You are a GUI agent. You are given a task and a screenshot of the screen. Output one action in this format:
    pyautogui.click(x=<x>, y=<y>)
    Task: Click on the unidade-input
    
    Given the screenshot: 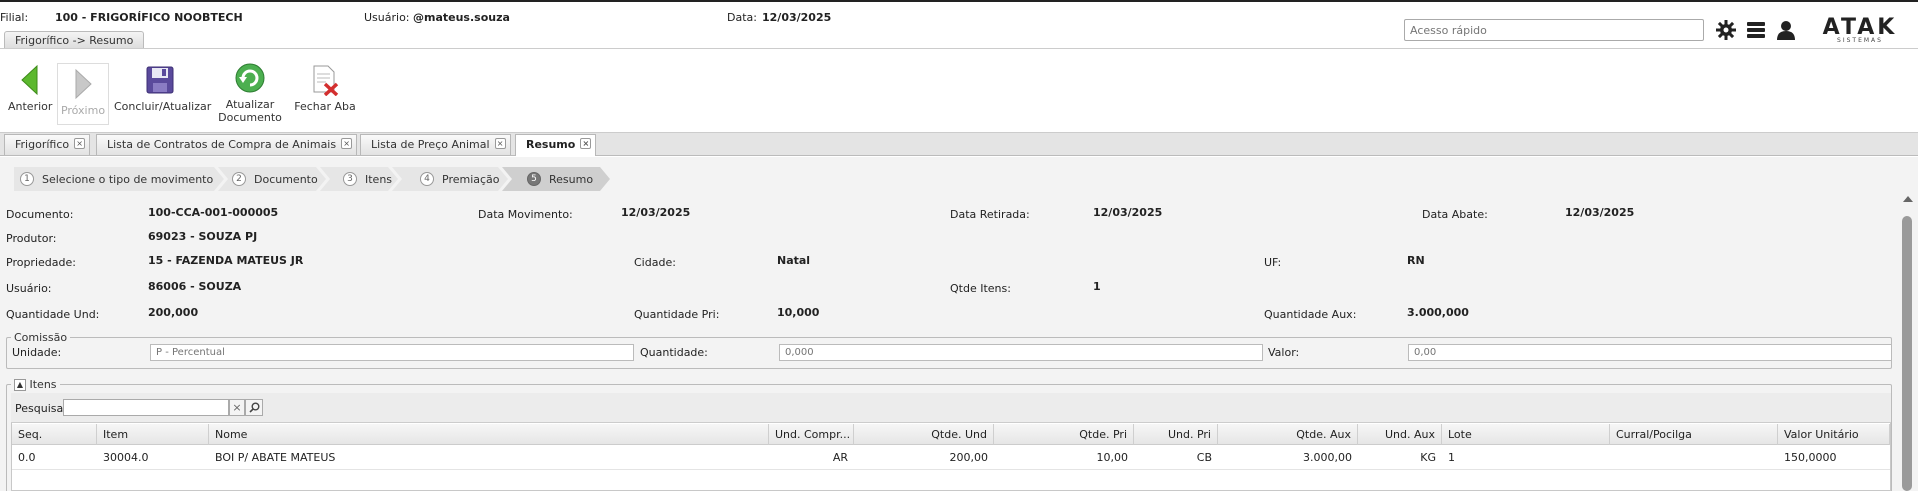 What is the action you would take?
    pyautogui.click(x=392, y=352)
    